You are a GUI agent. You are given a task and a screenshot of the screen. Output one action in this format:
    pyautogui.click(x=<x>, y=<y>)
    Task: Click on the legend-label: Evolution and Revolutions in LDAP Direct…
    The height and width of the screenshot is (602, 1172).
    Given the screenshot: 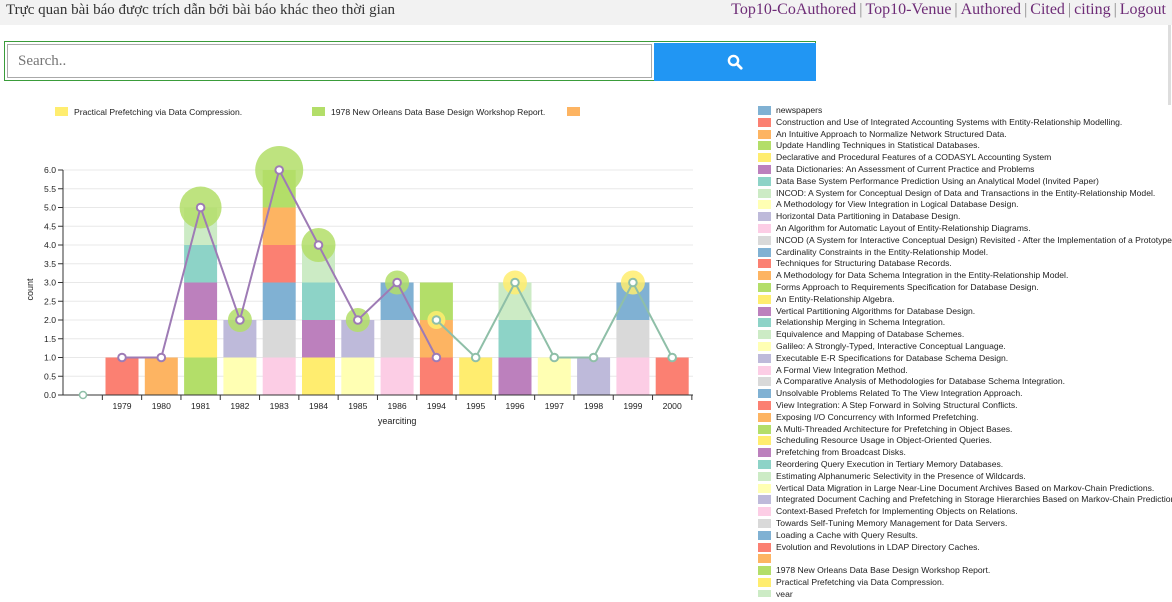 What is the action you would take?
    pyautogui.click(x=878, y=546)
    